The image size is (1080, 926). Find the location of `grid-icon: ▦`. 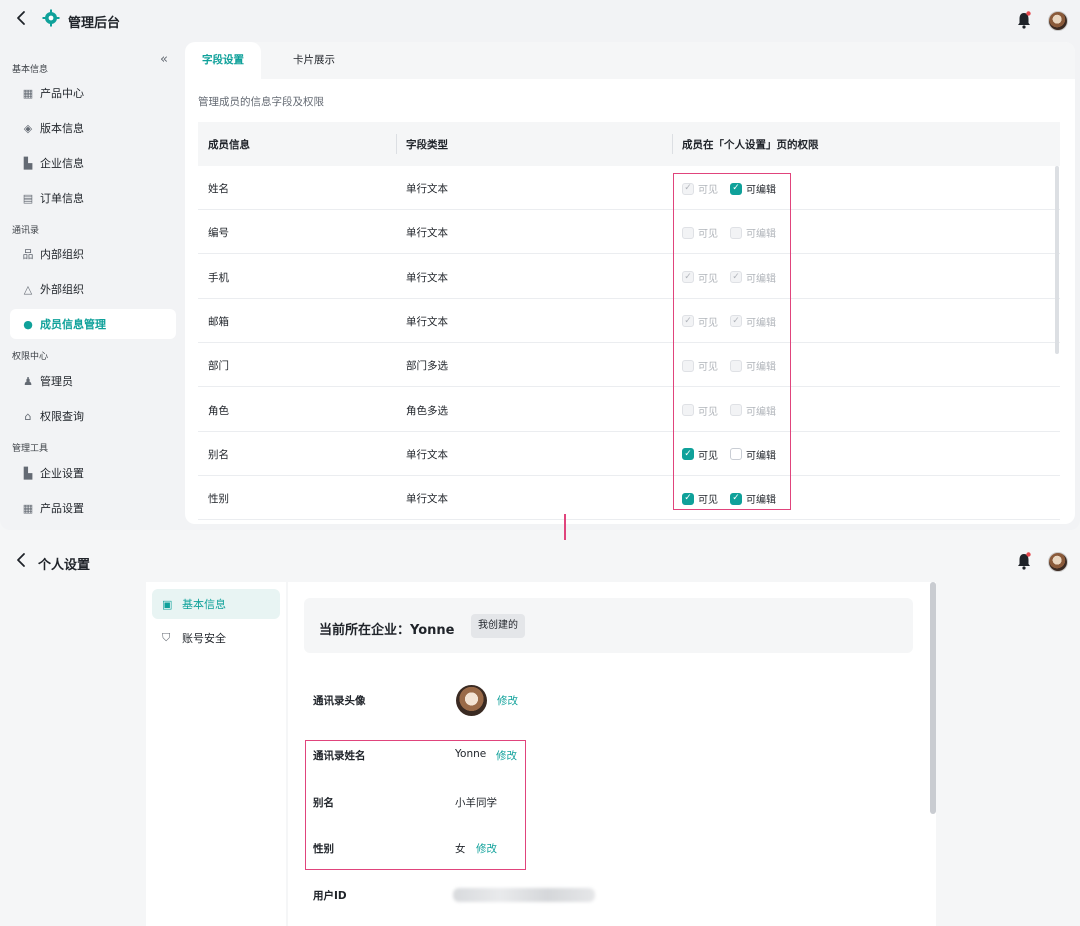

grid-icon: ▦ is located at coordinates (28, 93).